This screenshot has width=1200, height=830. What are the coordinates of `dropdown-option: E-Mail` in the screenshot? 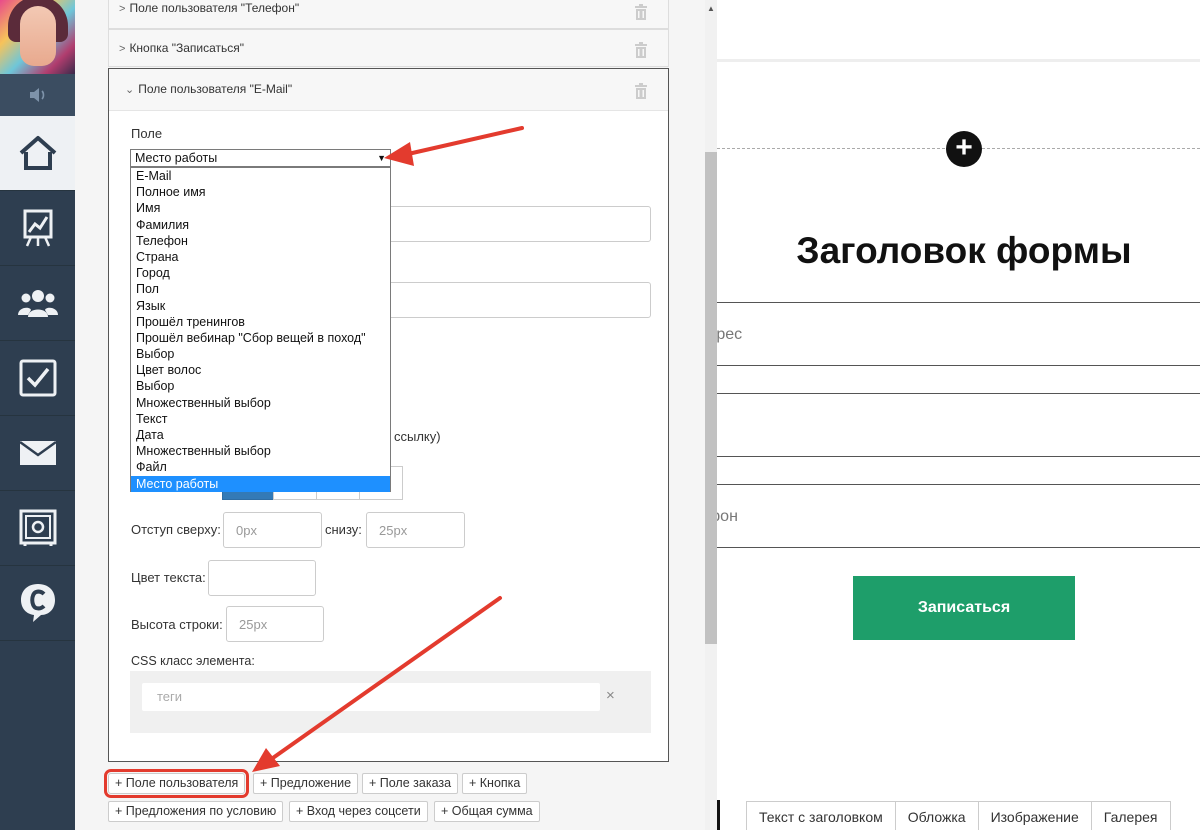 It's located at (260, 176).